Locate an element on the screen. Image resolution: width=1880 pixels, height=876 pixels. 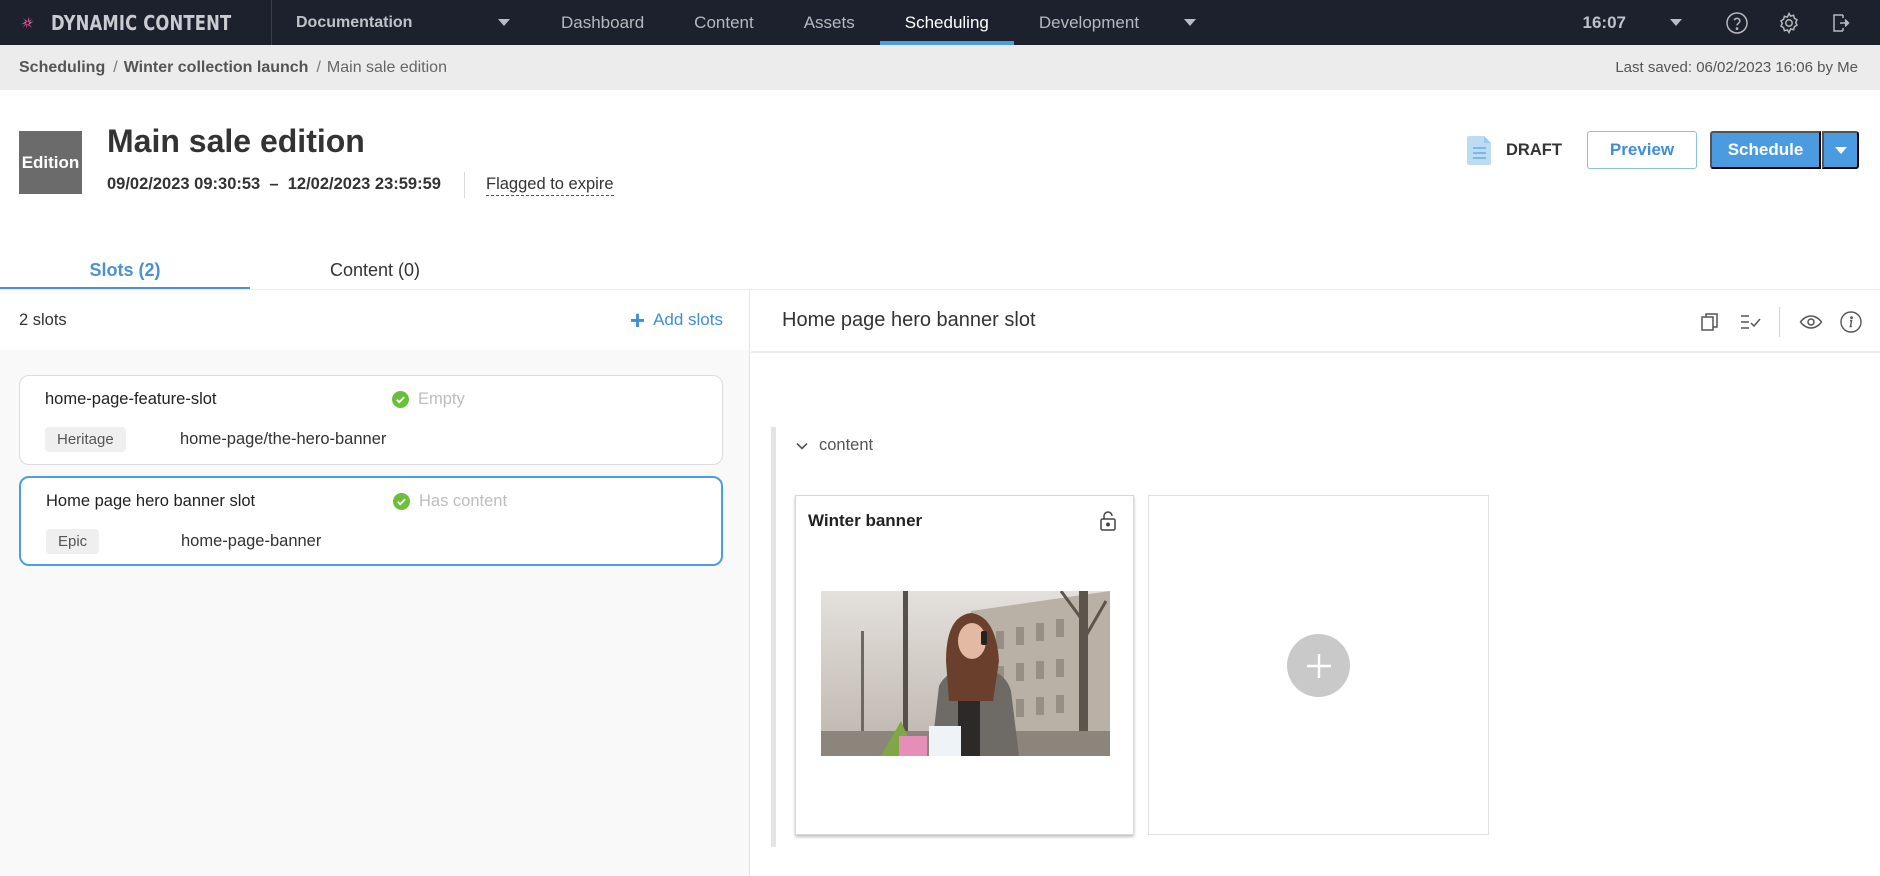
plus-icon: + is located at coordinates (637, 320).